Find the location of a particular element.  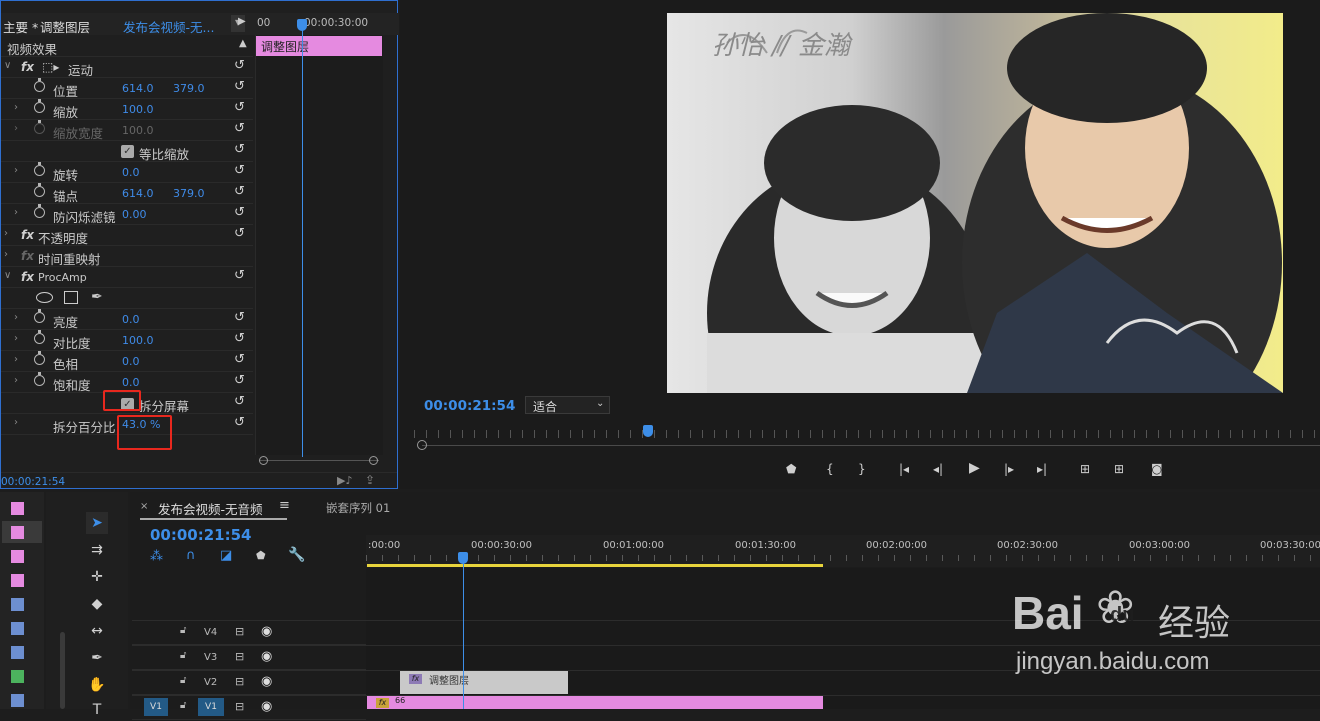

contrast-value: 100.0 is located at coordinates (138, 340).